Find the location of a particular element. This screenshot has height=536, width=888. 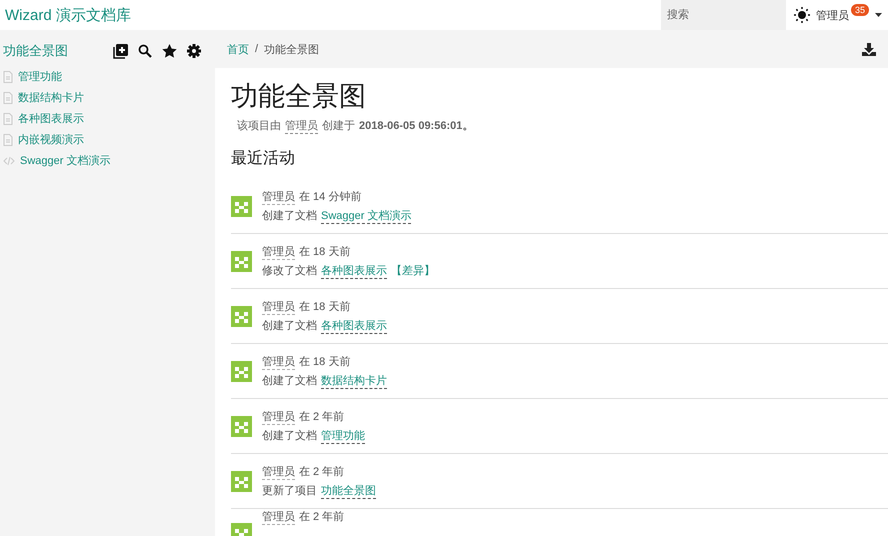

notification-badge: 35 is located at coordinates (859, 10).